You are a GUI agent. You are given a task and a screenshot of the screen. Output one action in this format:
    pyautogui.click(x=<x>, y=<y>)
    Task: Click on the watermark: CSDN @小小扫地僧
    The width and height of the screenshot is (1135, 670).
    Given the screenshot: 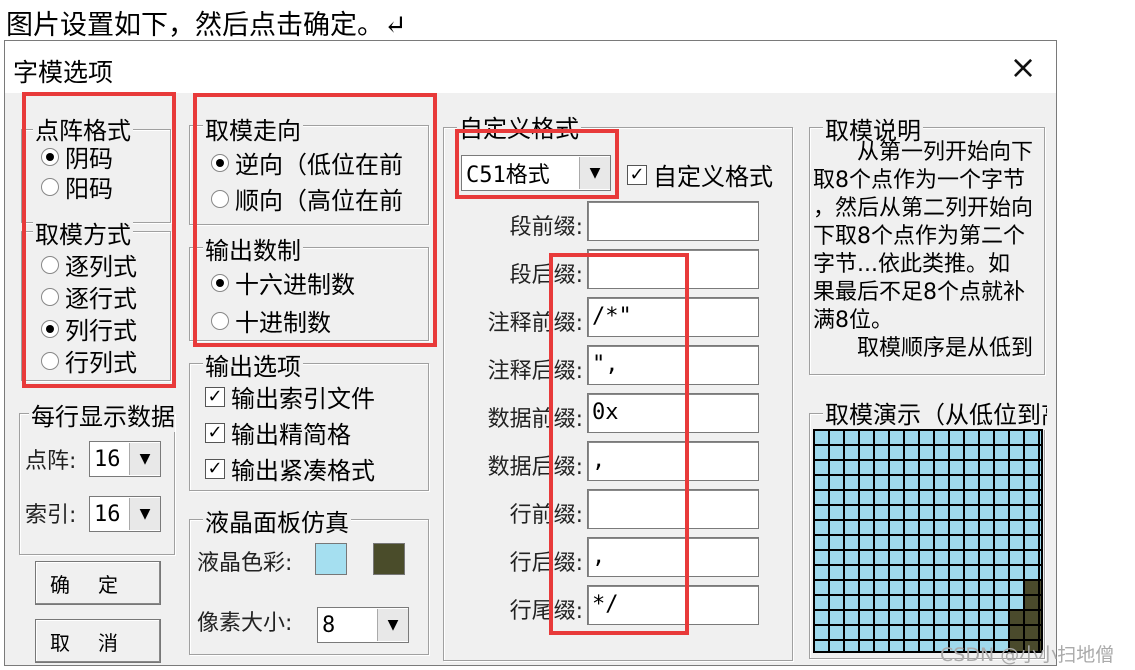 What is the action you would take?
    pyautogui.click(x=1027, y=655)
    